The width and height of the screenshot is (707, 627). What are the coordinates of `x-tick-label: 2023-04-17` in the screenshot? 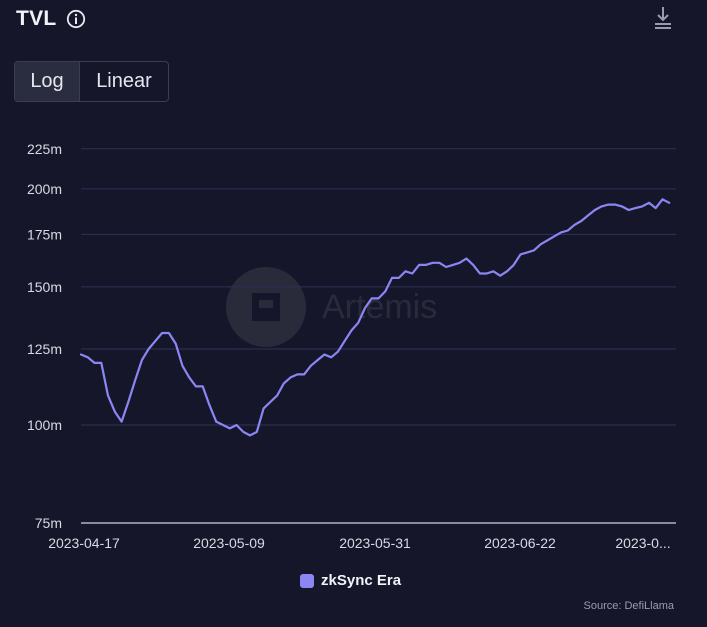 It's located at (84, 543).